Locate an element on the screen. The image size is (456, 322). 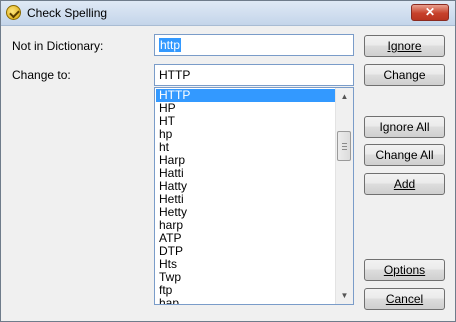
title-bar: Check Spelling ✕ is located at coordinates (228, 13).